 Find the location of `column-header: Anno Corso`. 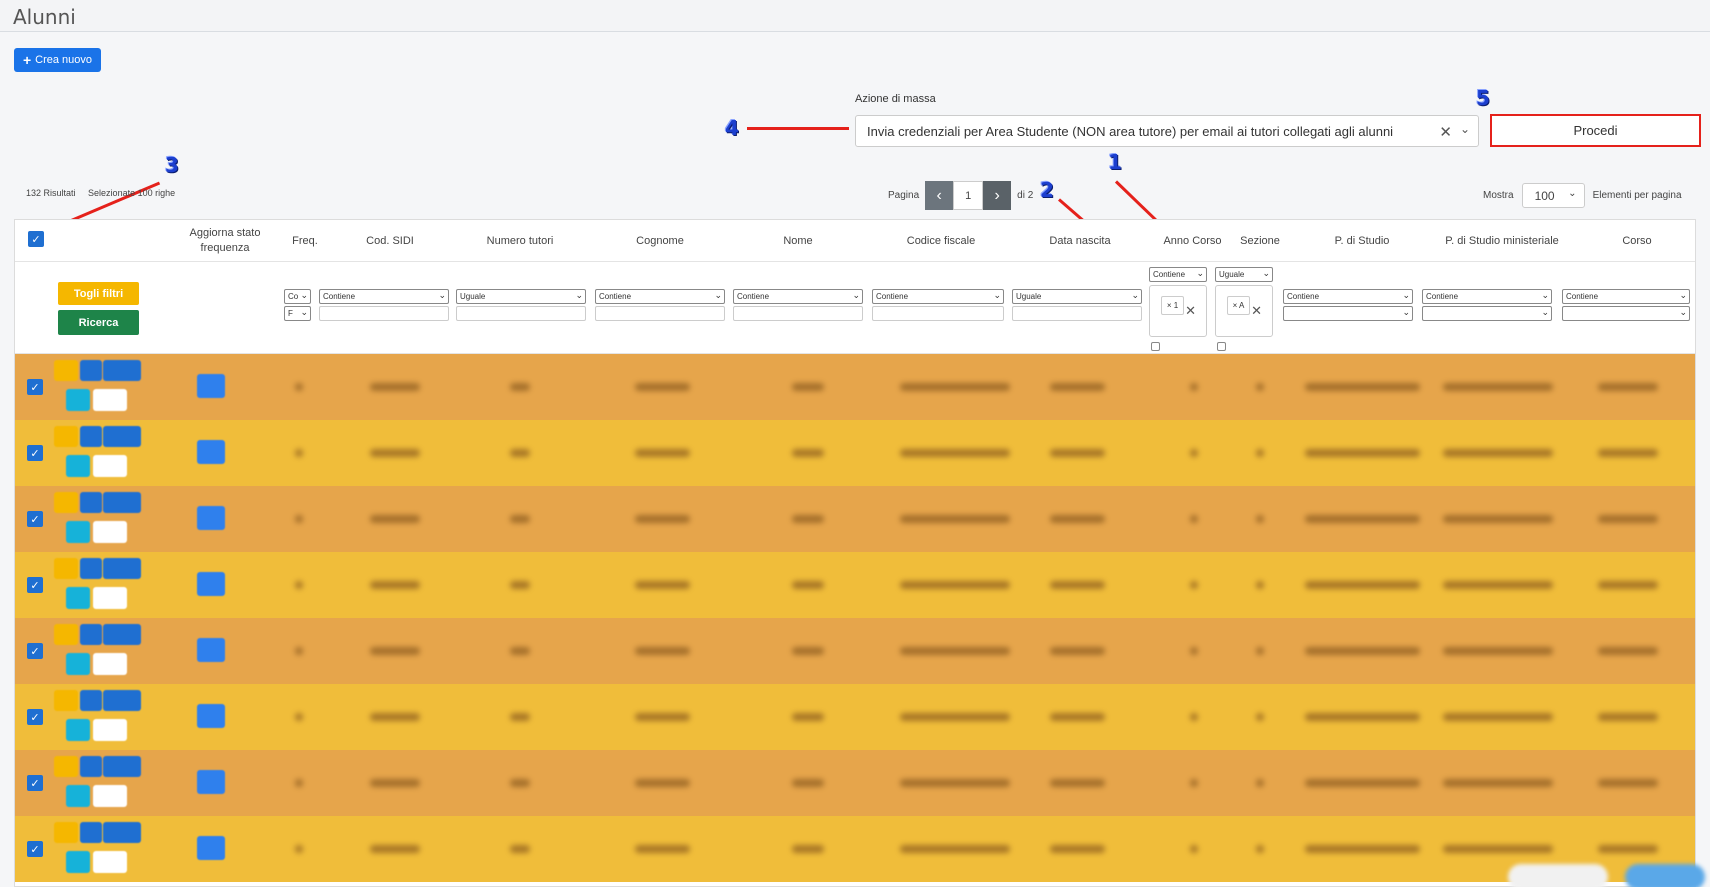

column-header: Anno Corso is located at coordinates (1192, 241).